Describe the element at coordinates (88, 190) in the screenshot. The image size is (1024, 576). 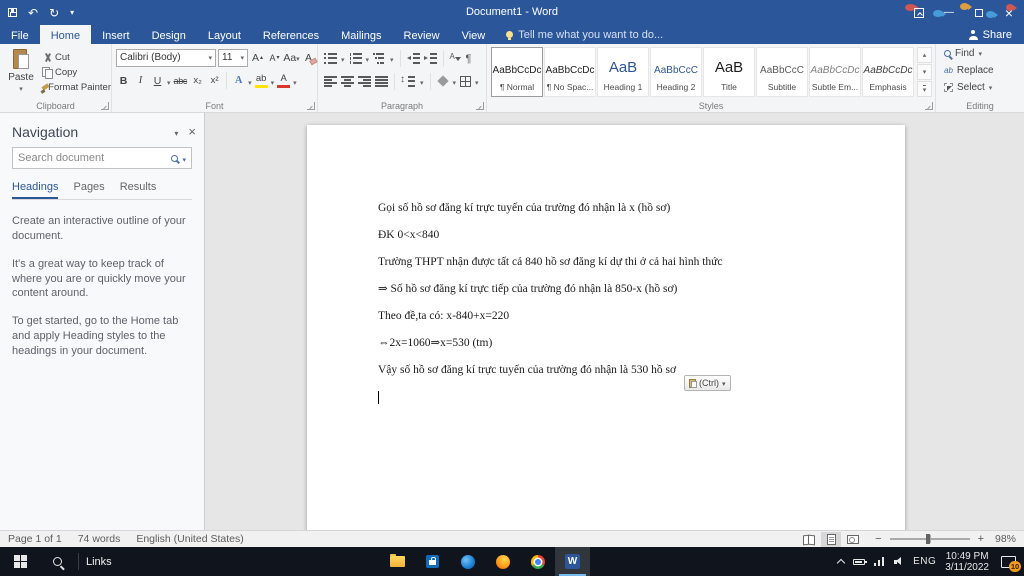
I see `nav-tab-pages: Pages` at that location.